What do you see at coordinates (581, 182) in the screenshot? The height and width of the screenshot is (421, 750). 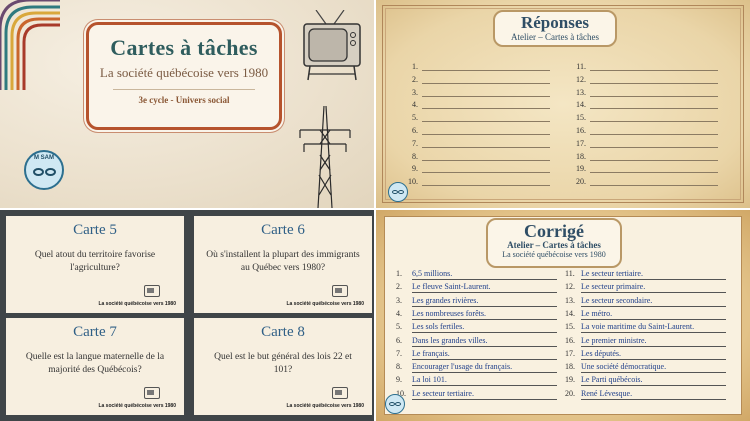 I see `answer-number: 20.` at bounding box center [581, 182].